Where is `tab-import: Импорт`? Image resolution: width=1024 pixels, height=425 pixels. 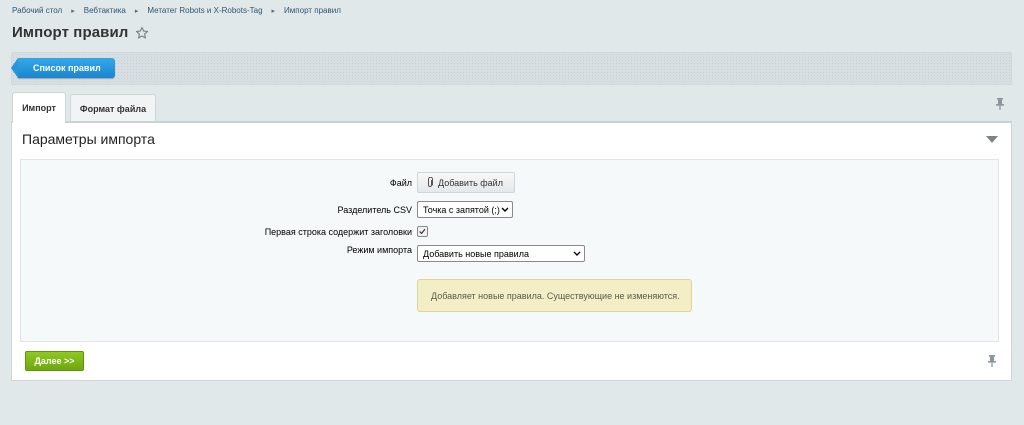
tab-import: Импорт is located at coordinates (39, 107).